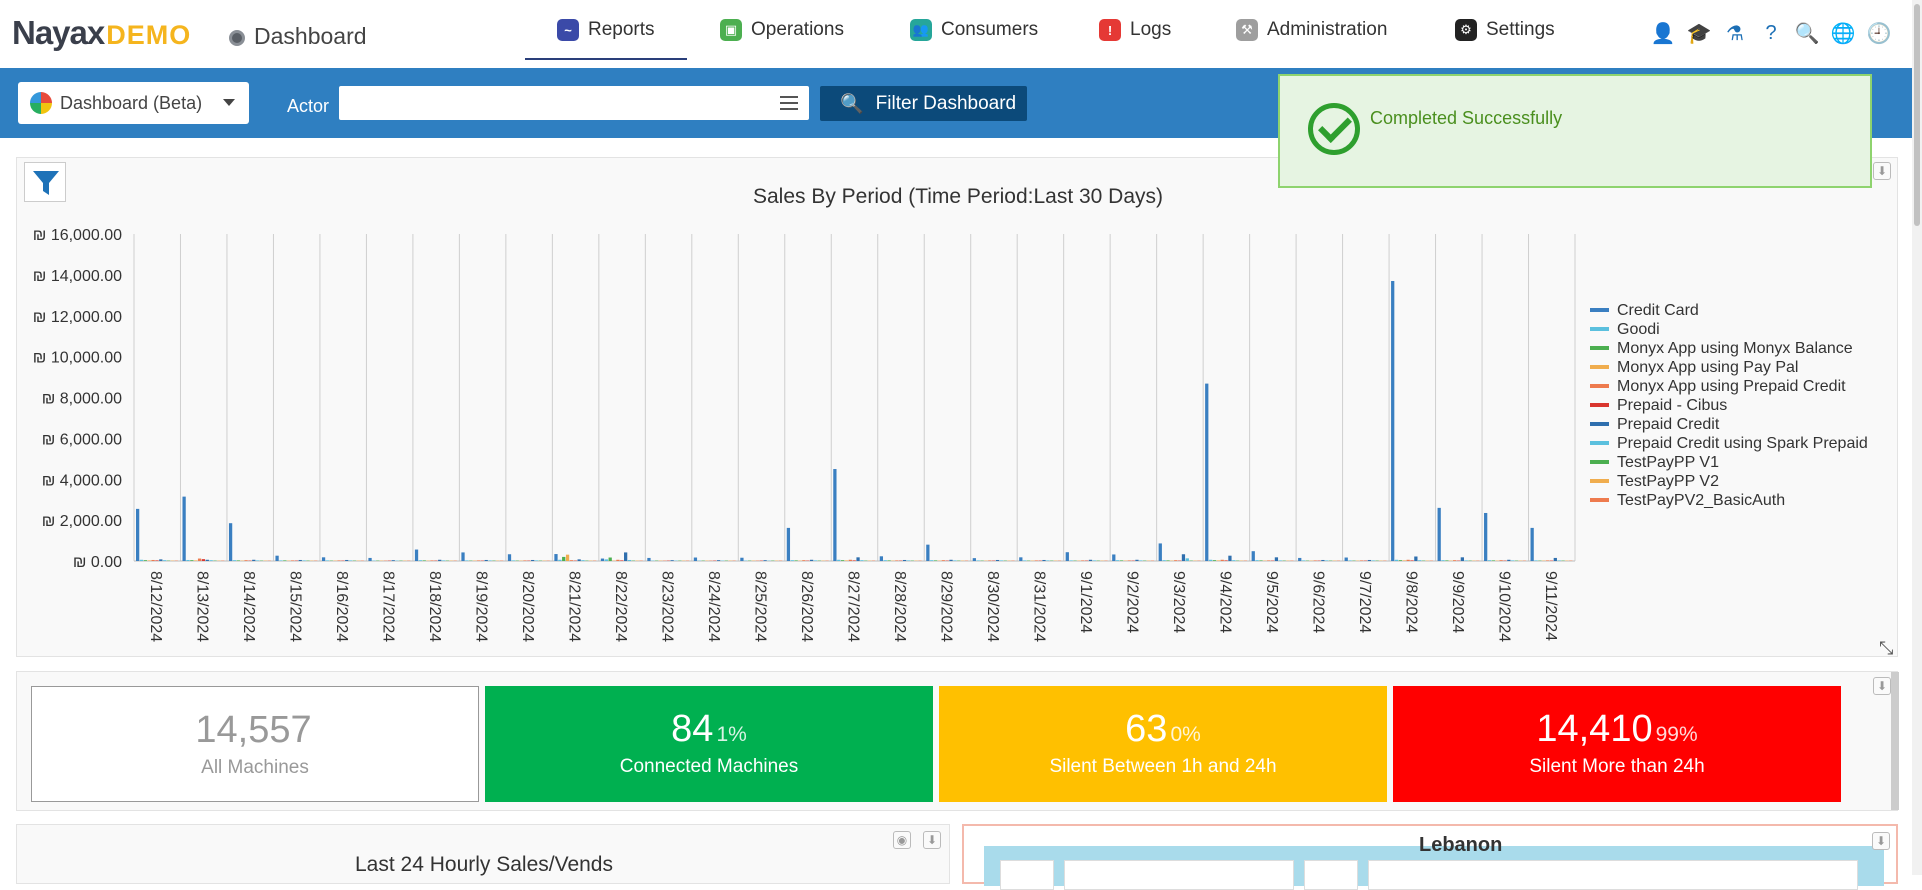 The image size is (1922, 890). I want to click on y-tick-label: ₪ 6,000.00, so click(82, 439).